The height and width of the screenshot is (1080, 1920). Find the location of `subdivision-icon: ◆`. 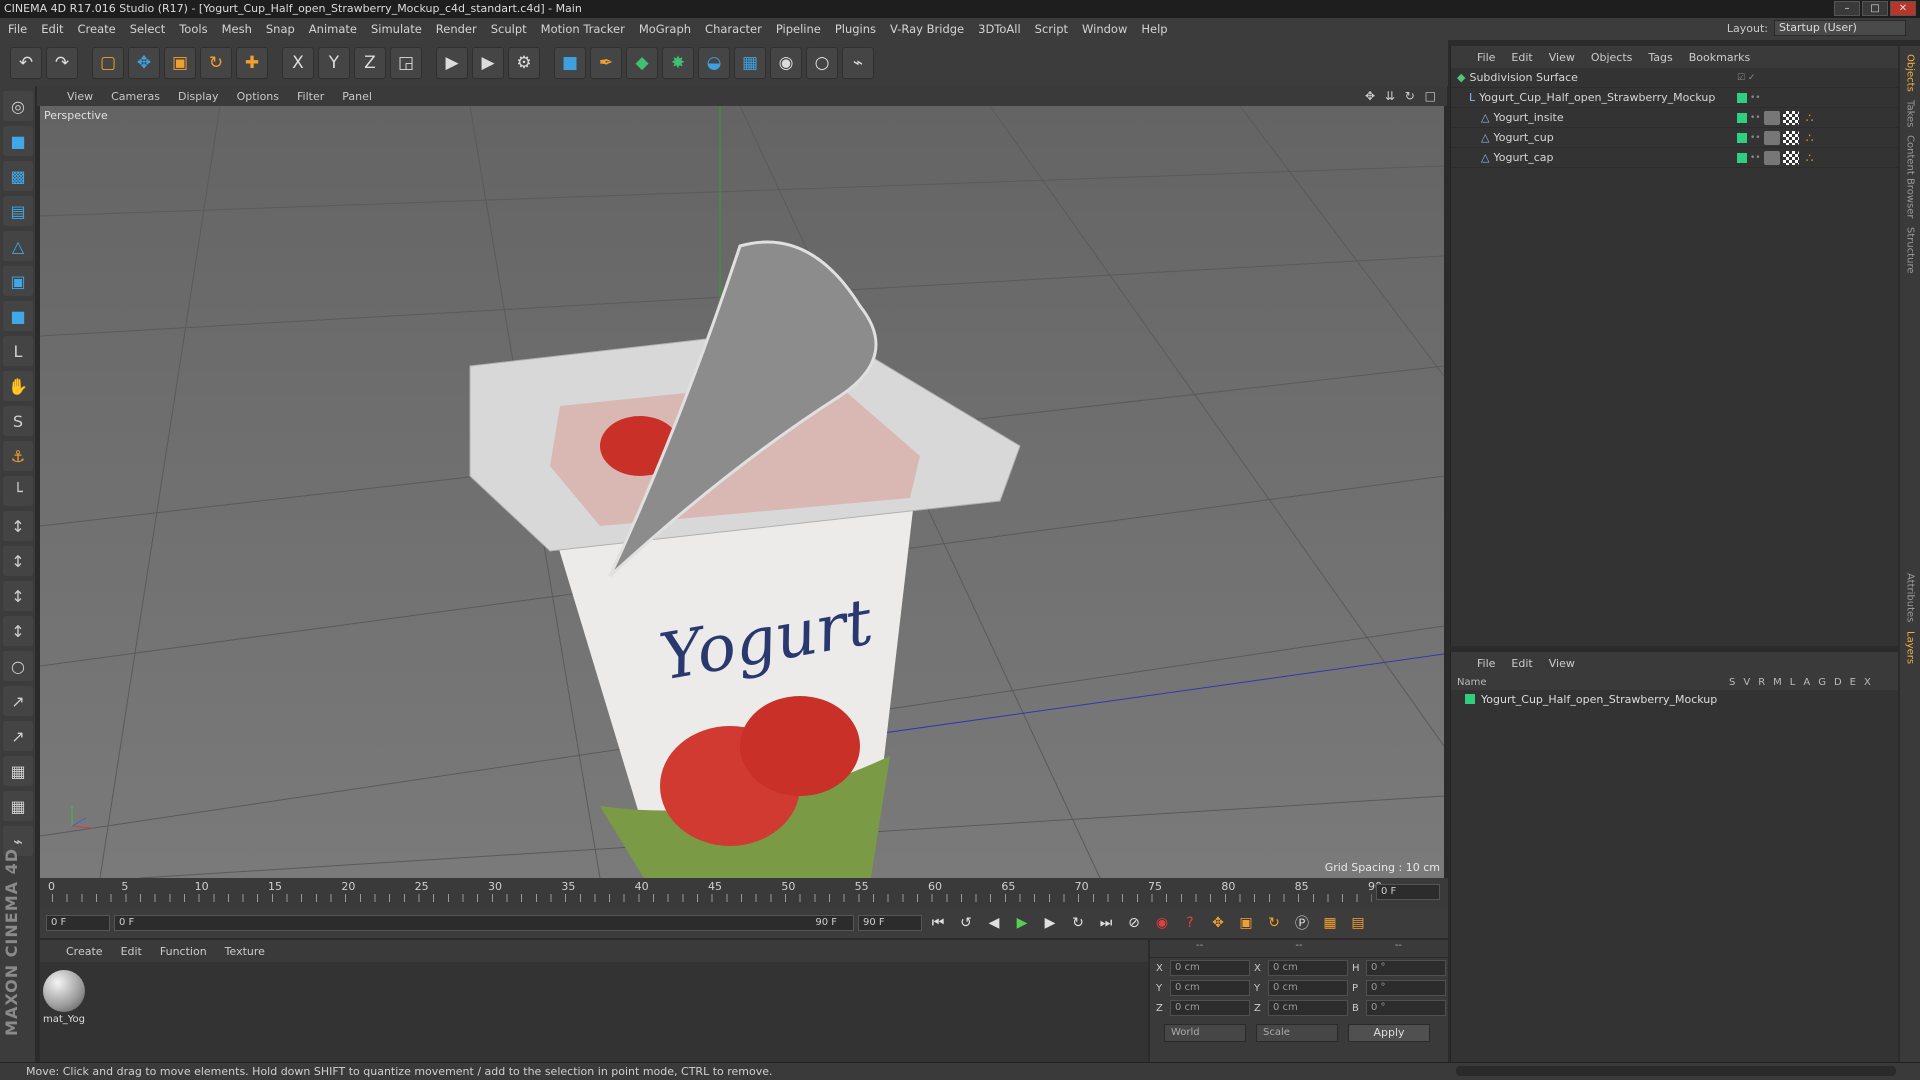

subdivision-icon: ◆ is located at coordinates (642, 63).